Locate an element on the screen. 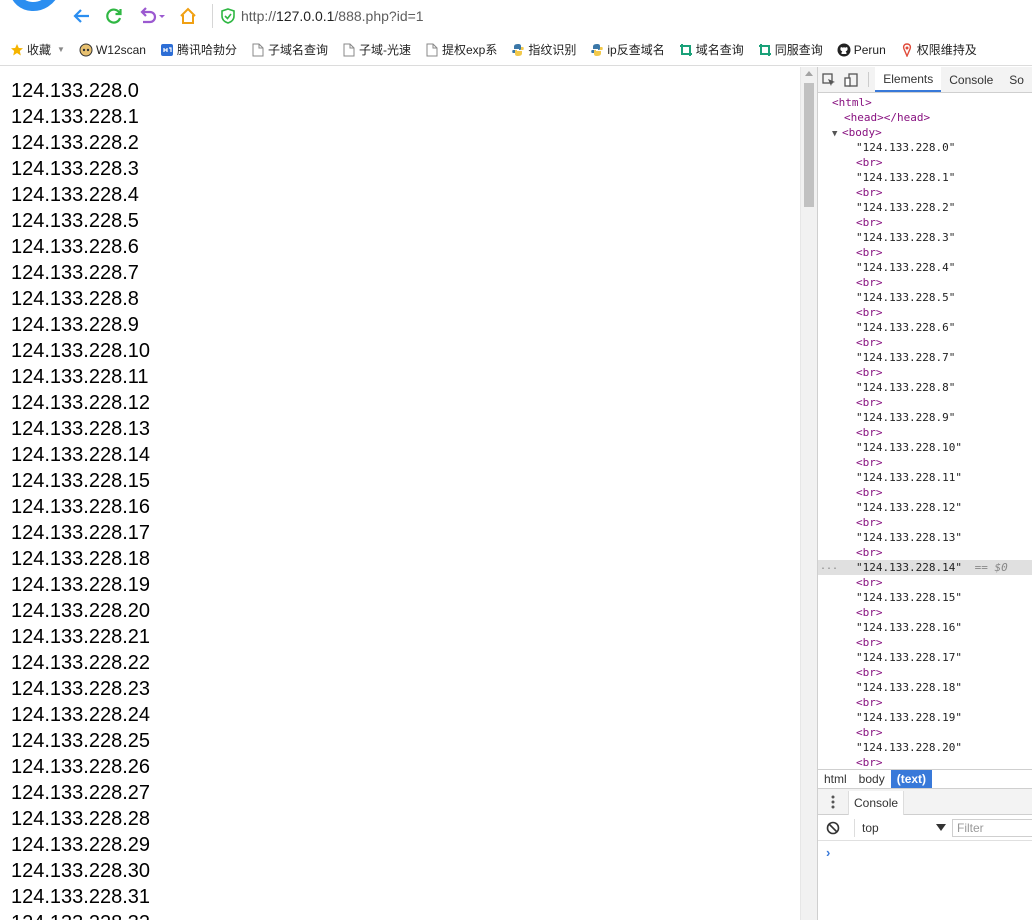 This screenshot has height=920, width=1032. dom-text-node: "124.133.228.6" is located at coordinates (925, 327).